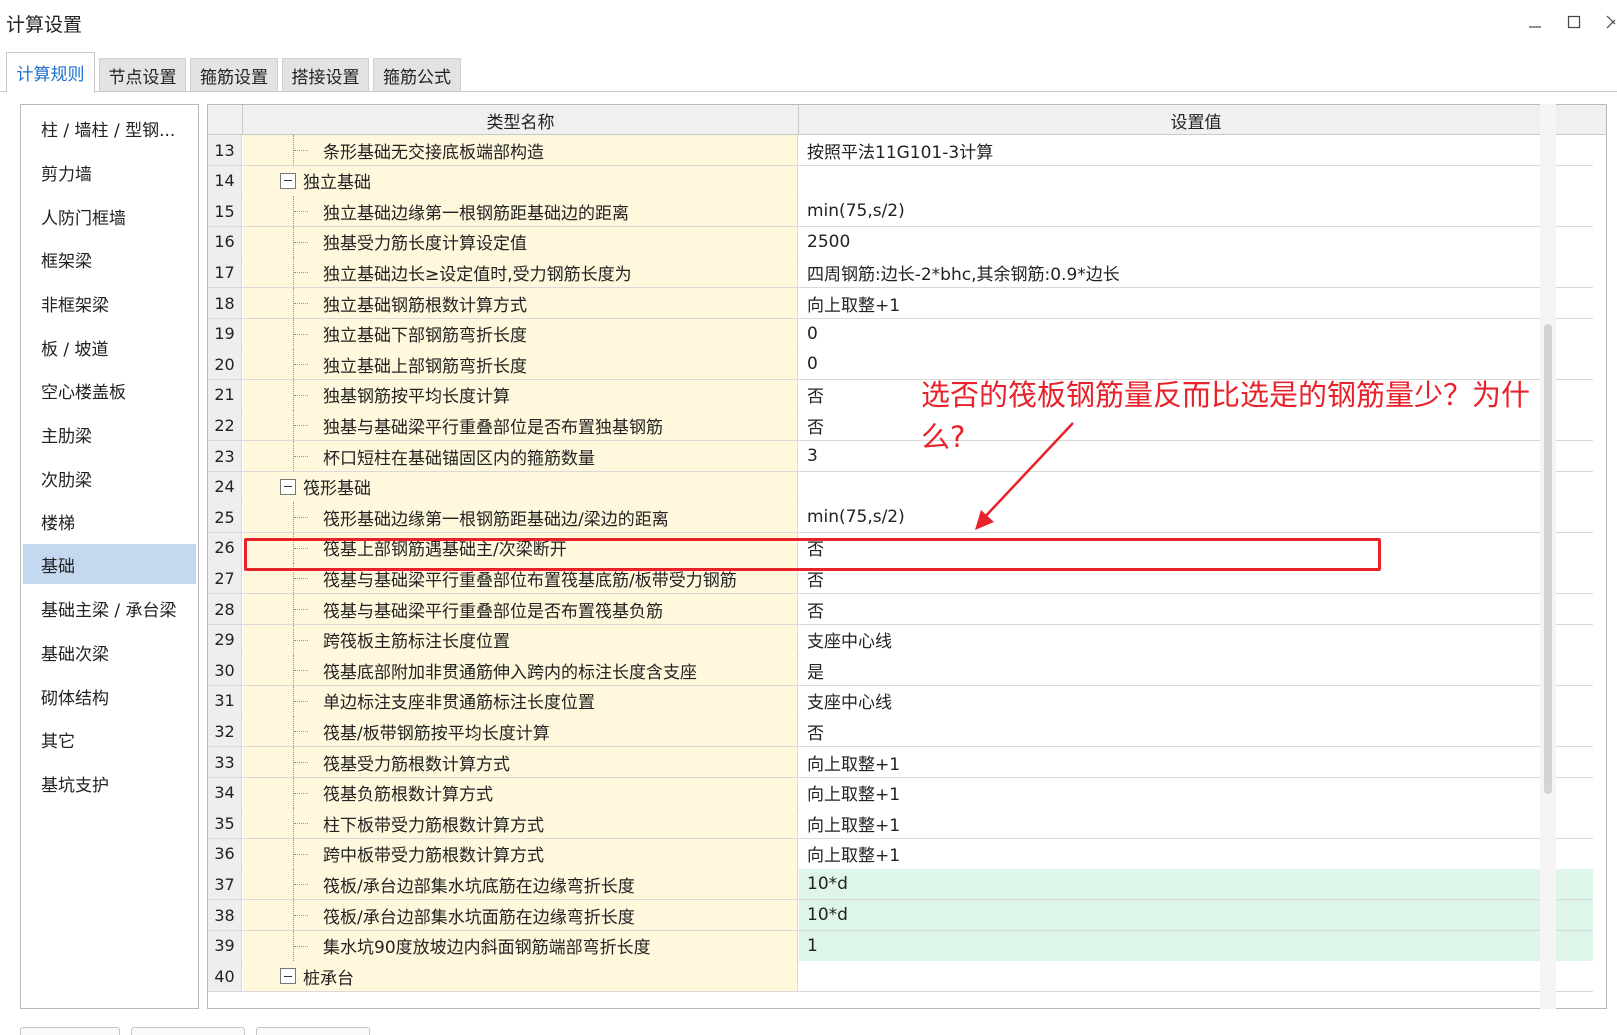 The height and width of the screenshot is (1035, 1617). What do you see at coordinates (225, 853) in the screenshot?
I see `row-number: 36` at bounding box center [225, 853].